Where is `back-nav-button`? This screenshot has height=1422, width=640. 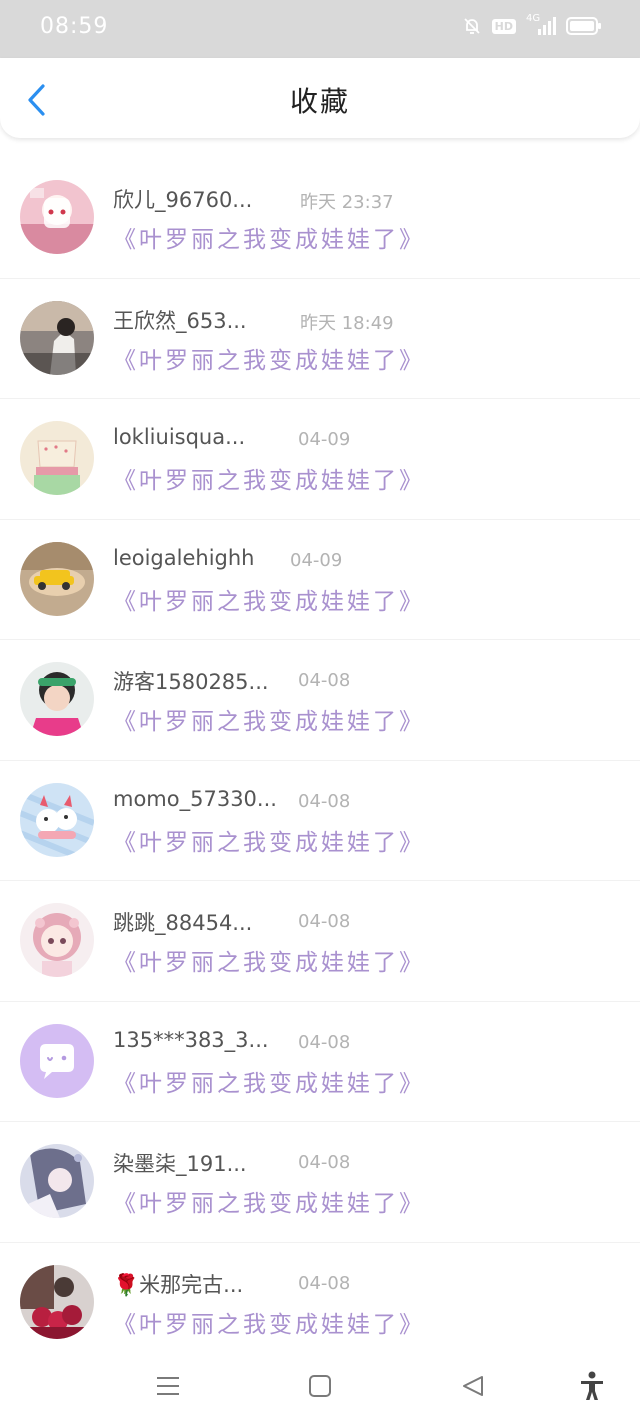
back-nav-button is located at coordinates (473, 1386).